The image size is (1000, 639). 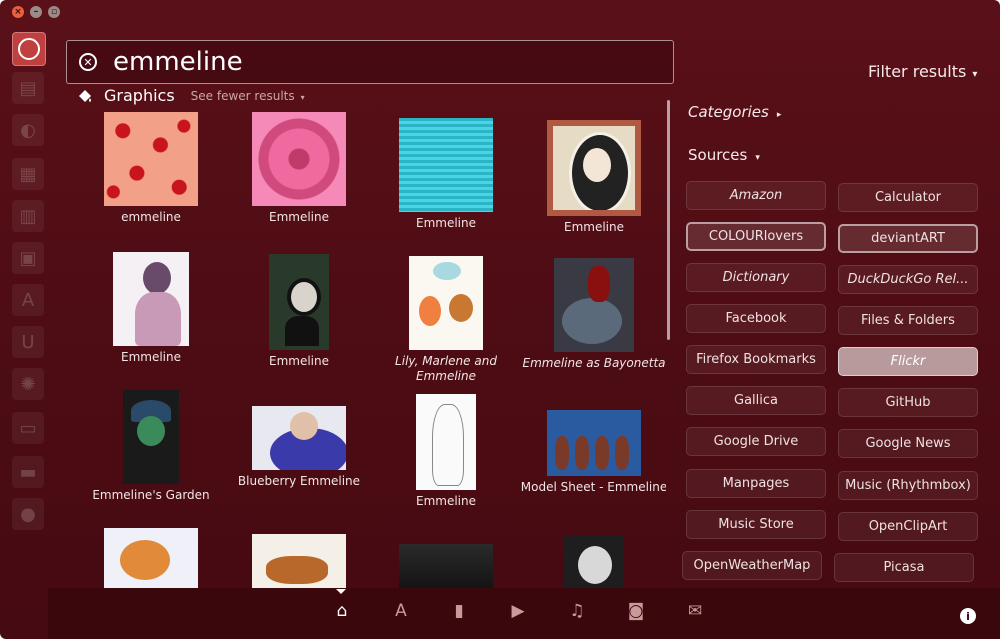 I want to click on result-item: Blueberry Emmeline, so click(x=299, y=447).